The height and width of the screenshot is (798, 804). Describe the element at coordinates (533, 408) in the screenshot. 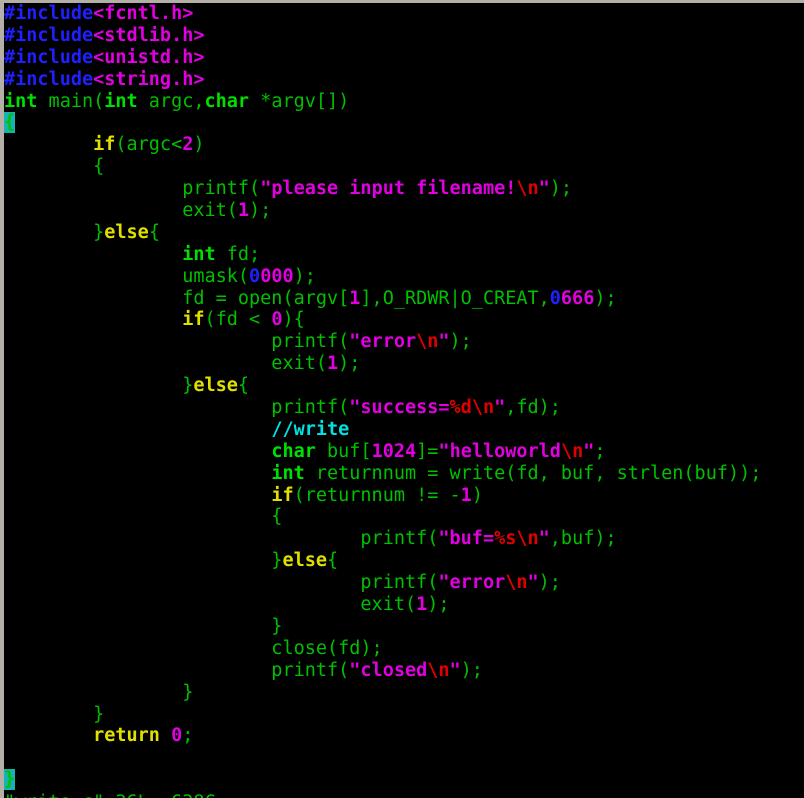

I see `token-normal: ,fd);` at that location.